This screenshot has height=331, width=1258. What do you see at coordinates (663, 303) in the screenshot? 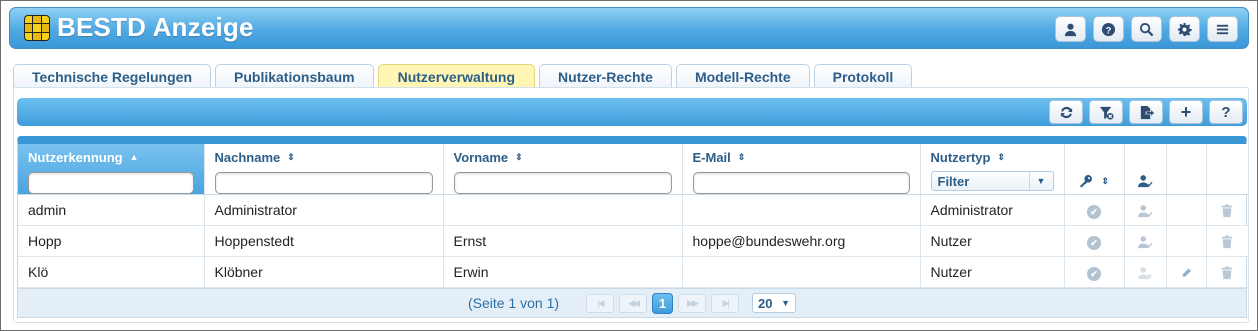
I see `current-page-button: 1` at bounding box center [663, 303].